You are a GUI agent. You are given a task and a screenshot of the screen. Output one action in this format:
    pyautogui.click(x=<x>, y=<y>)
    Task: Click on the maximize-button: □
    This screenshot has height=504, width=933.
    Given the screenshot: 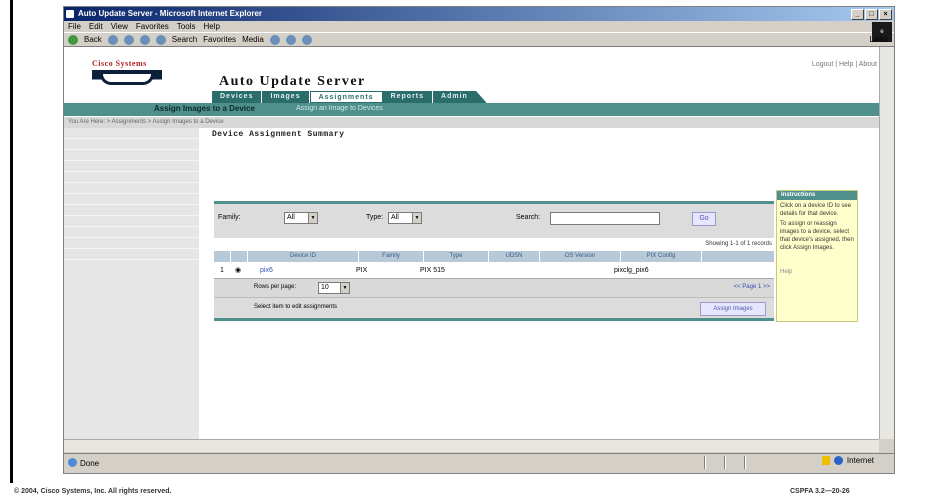 What is the action you would take?
    pyautogui.click(x=871, y=14)
    